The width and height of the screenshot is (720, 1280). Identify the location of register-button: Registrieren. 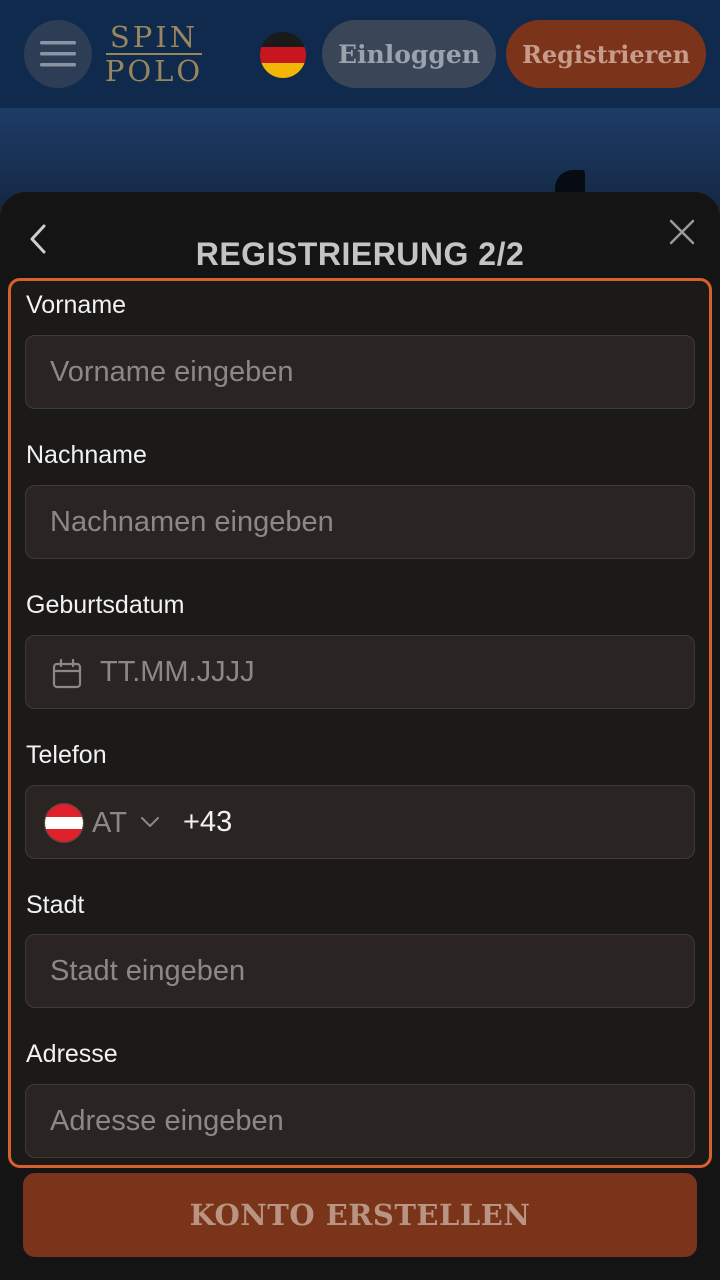
(606, 54).